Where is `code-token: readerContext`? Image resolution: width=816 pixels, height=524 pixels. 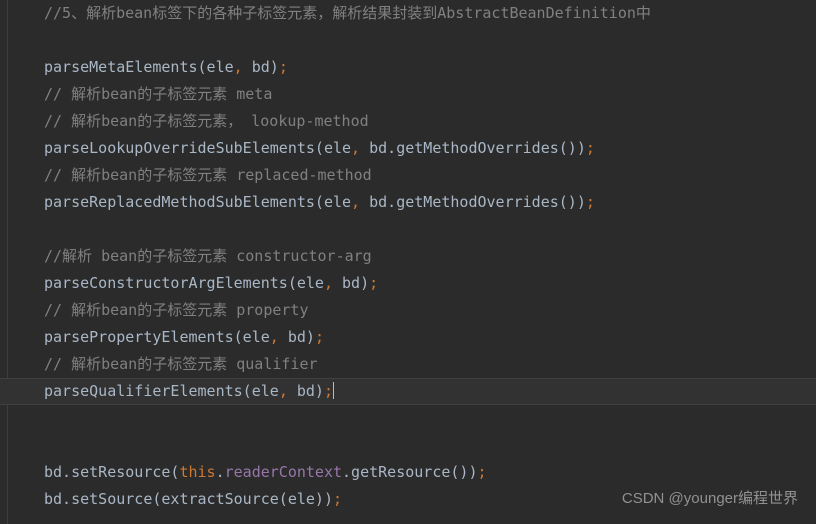 code-token: readerContext is located at coordinates (283, 472).